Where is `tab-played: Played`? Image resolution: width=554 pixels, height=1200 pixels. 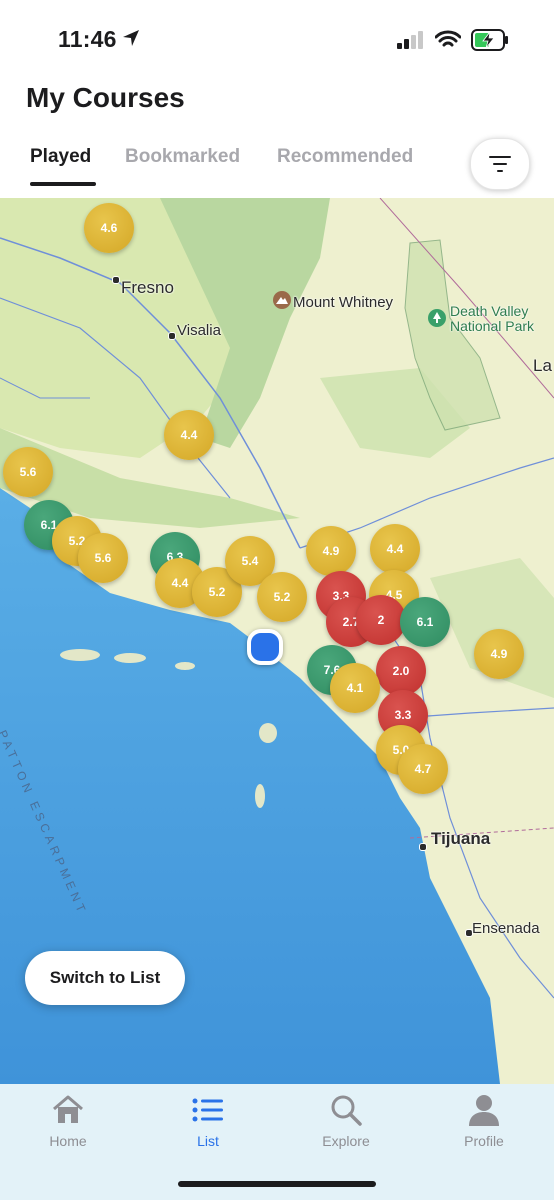 tab-played: Played is located at coordinates (60, 157).